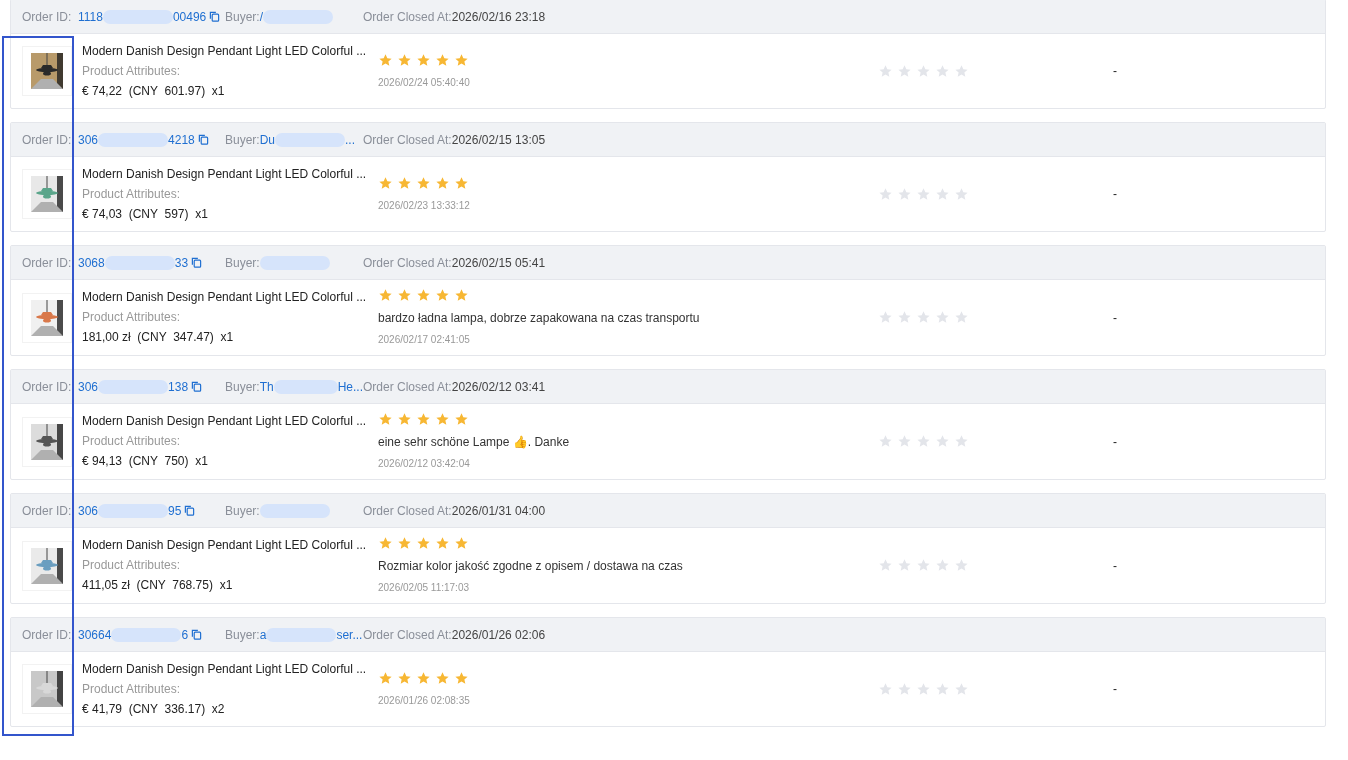 The height and width of the screenshot is (760, 1348). What do you see at coordinates (261, 17) in the screenshot?
I see `buyer-name: /` at bounding box center [261, 17].